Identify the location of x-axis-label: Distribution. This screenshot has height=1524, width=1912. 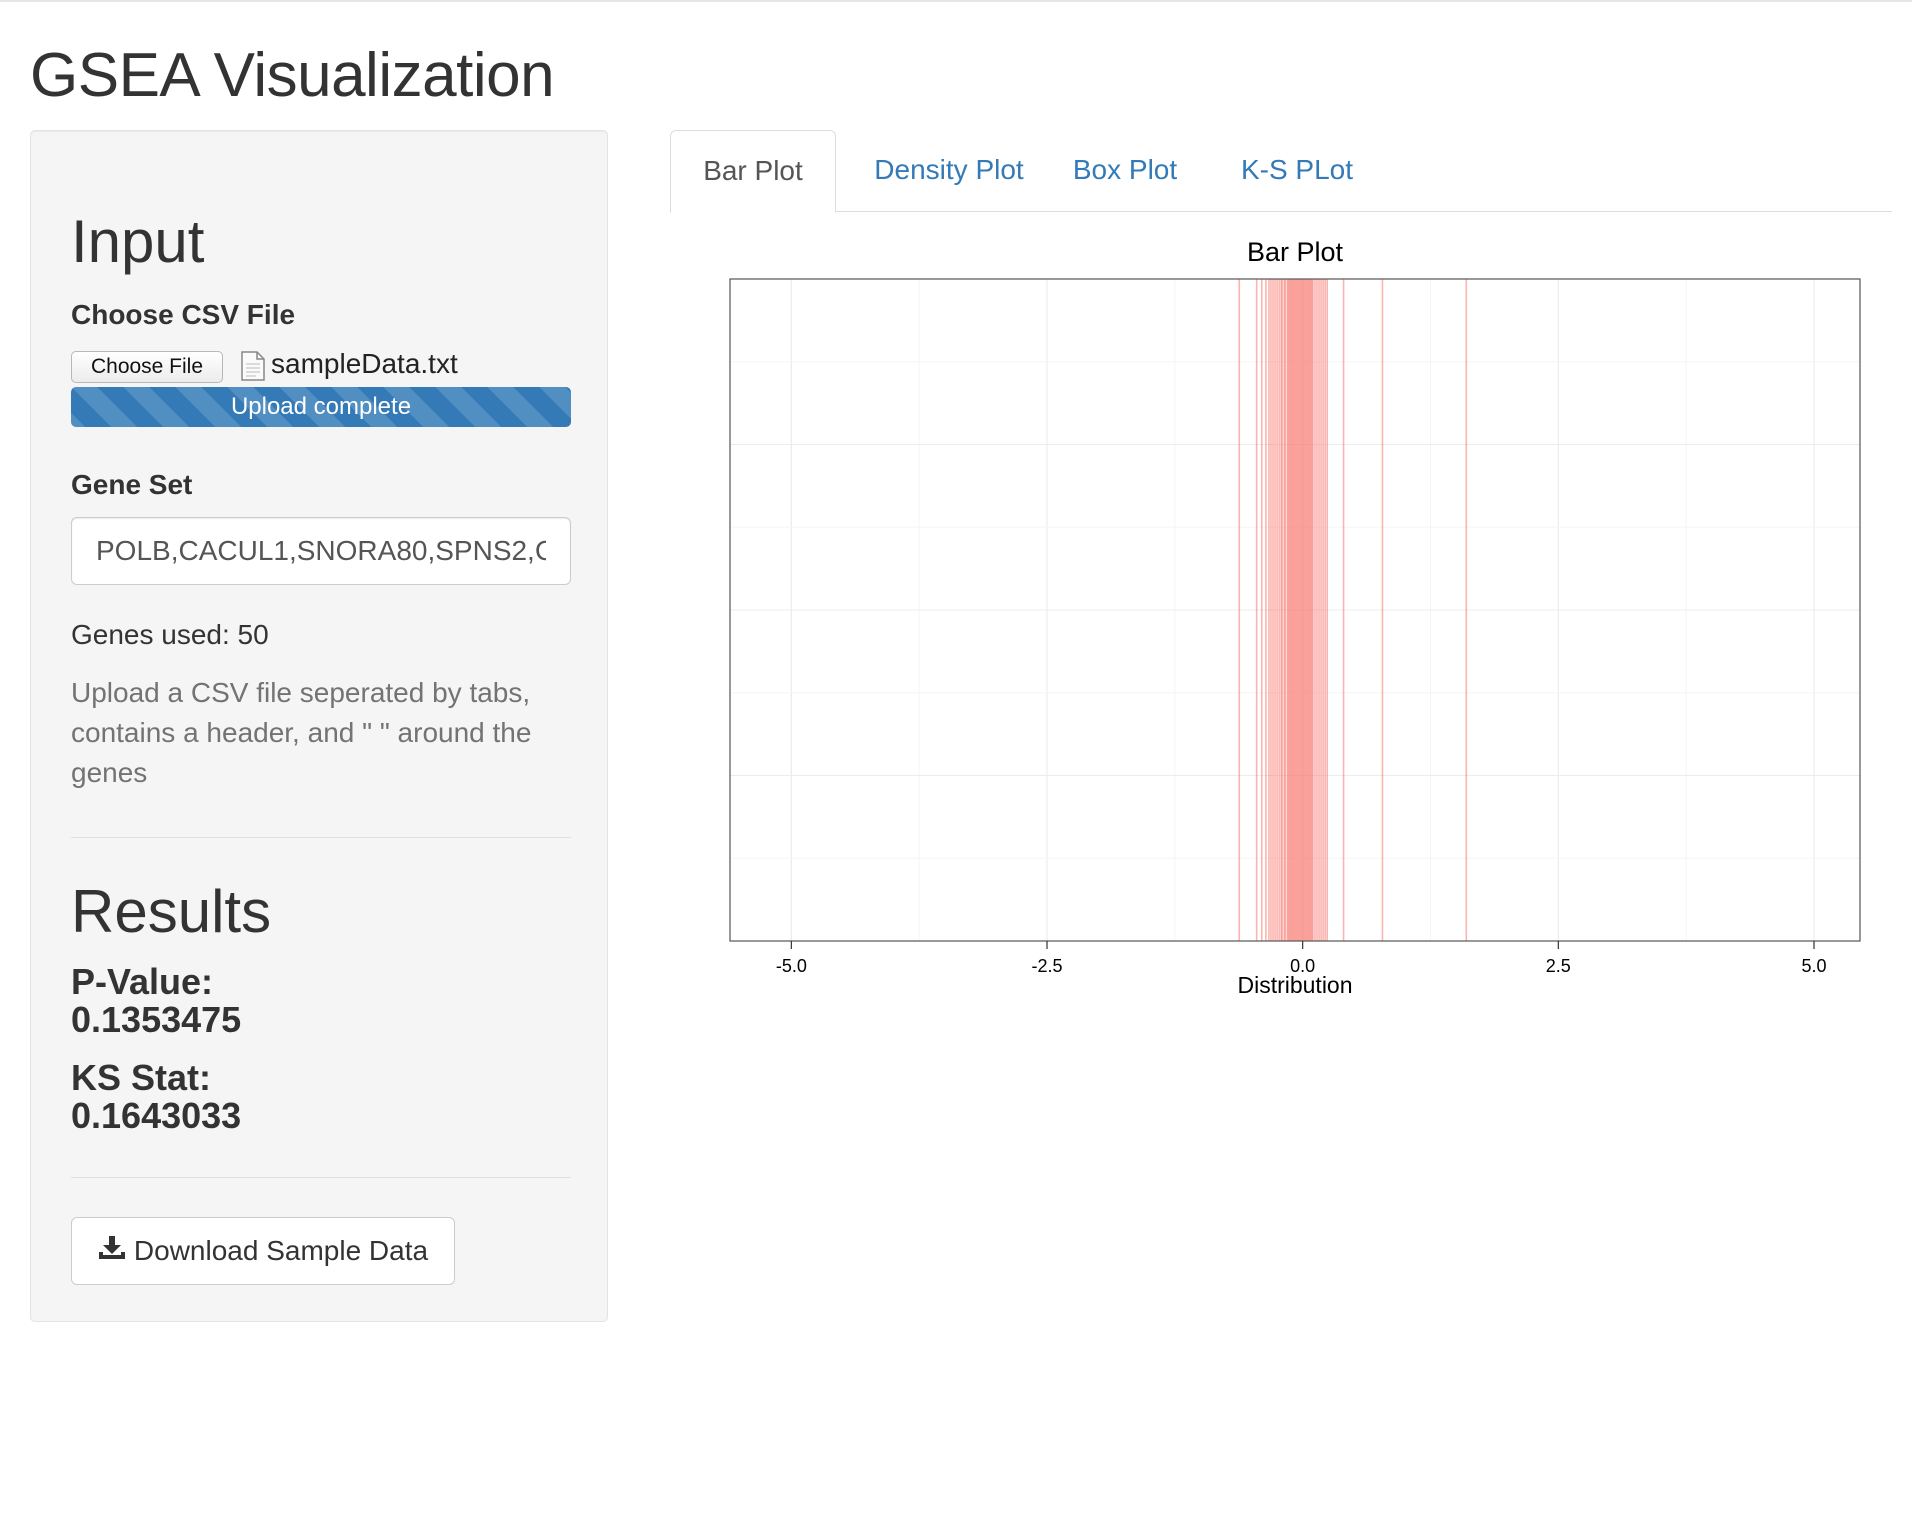
(1294, 985).